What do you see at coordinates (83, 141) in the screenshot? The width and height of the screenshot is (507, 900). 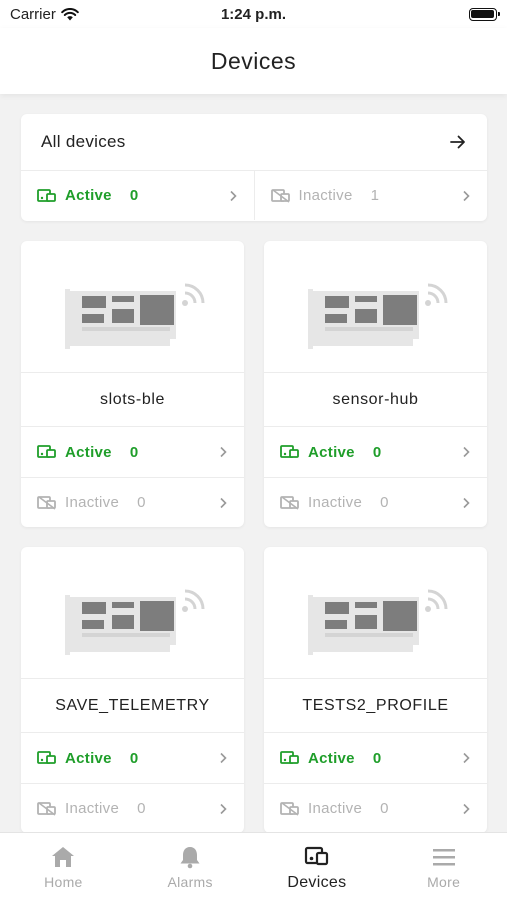 I see `all-devices-title: All devices` at bounding box center [83, 141].